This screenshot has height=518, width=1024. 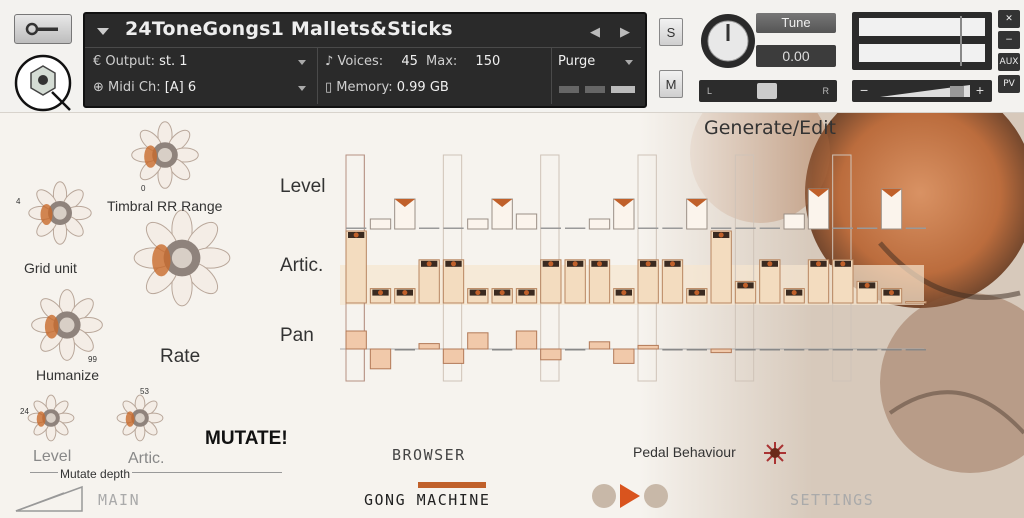 What do you see at coordinates (43, 83) in the screenshot?
I see `gong-logo-icon` at bounding box center [43, 83].